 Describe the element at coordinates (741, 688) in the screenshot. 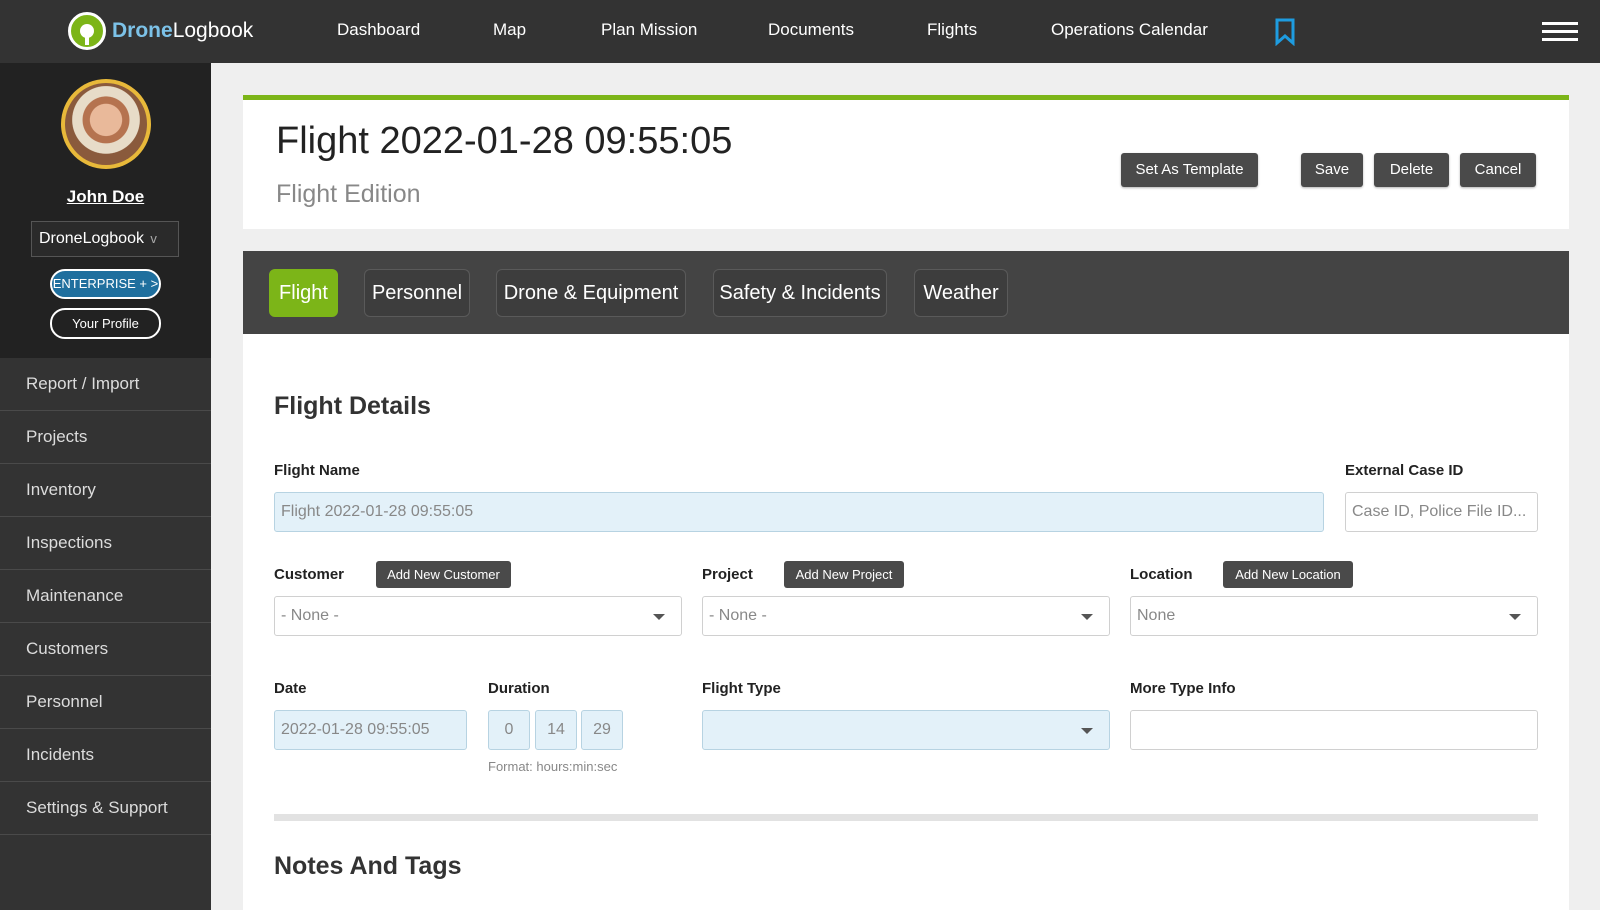

I see `flight-type-label: Flight Type` at that location.